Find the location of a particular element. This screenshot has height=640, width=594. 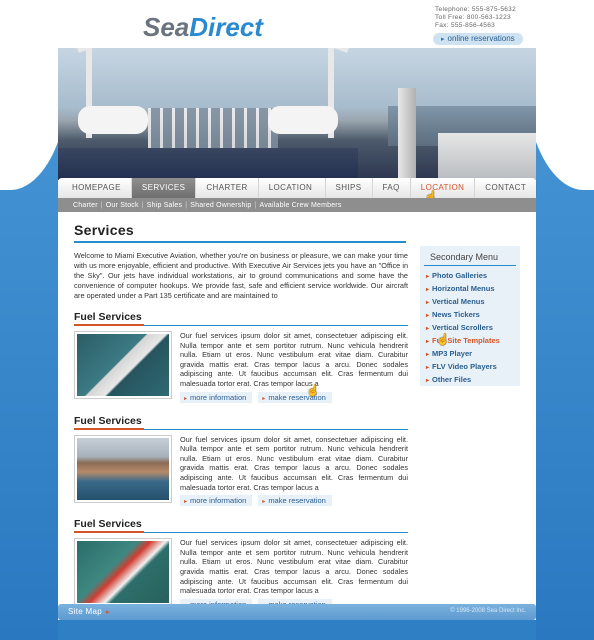

online-reservations-label: online reservations is located at coordinates (481, 38).